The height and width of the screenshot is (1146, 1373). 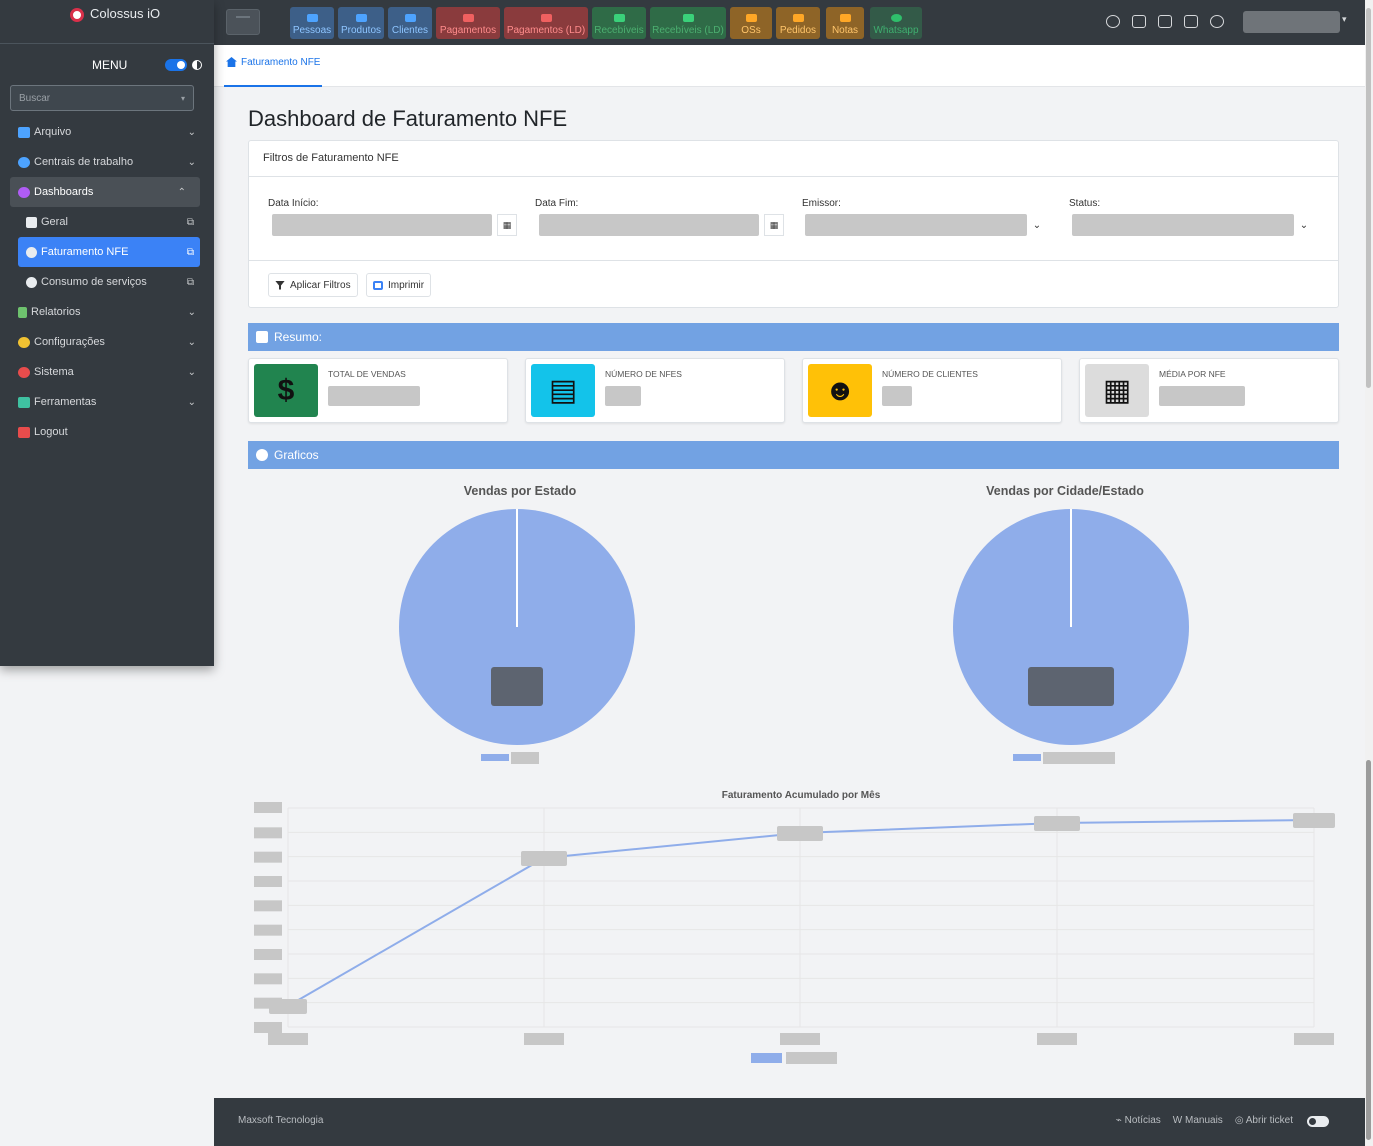 What do you see at coordinates (688, 23) in the screenshot?
I see `toolbar-button-recebiveis-ld: Recebíveis (LD)` at bounding box center [688, 23].